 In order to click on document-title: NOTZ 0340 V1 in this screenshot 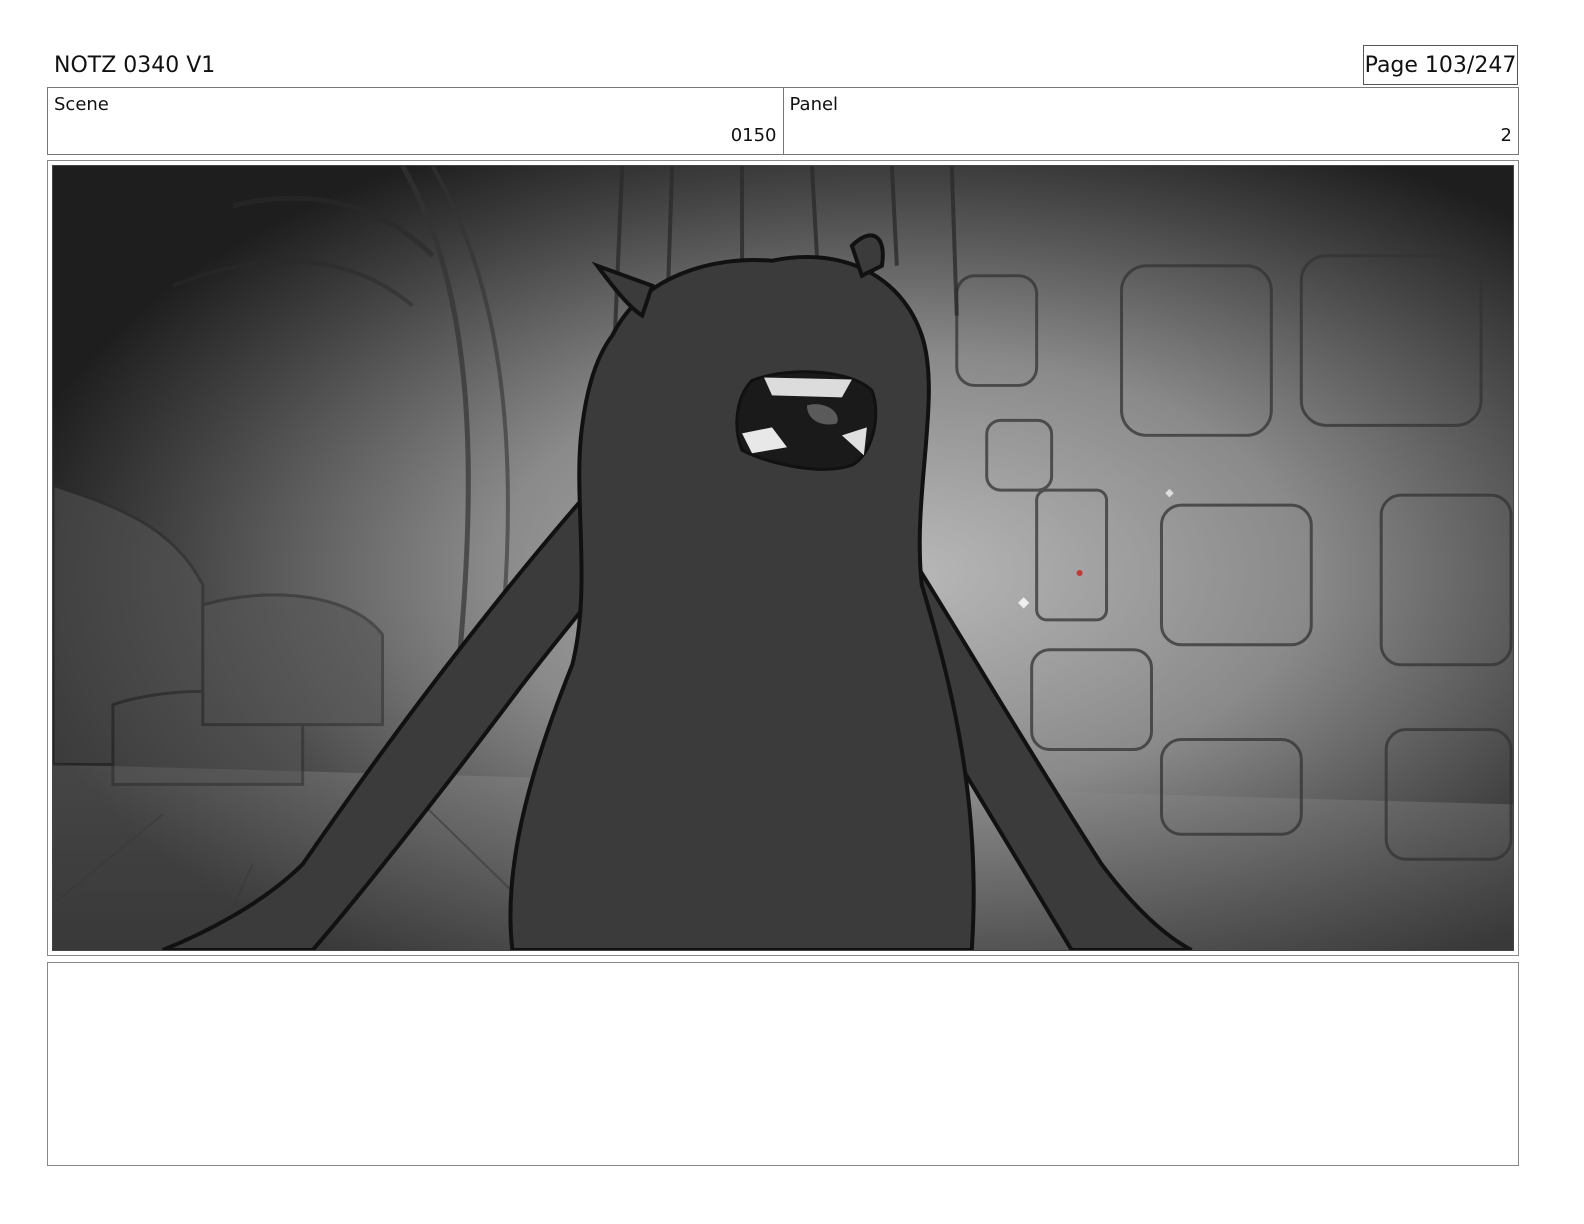, I will do `click(135, 65)`.